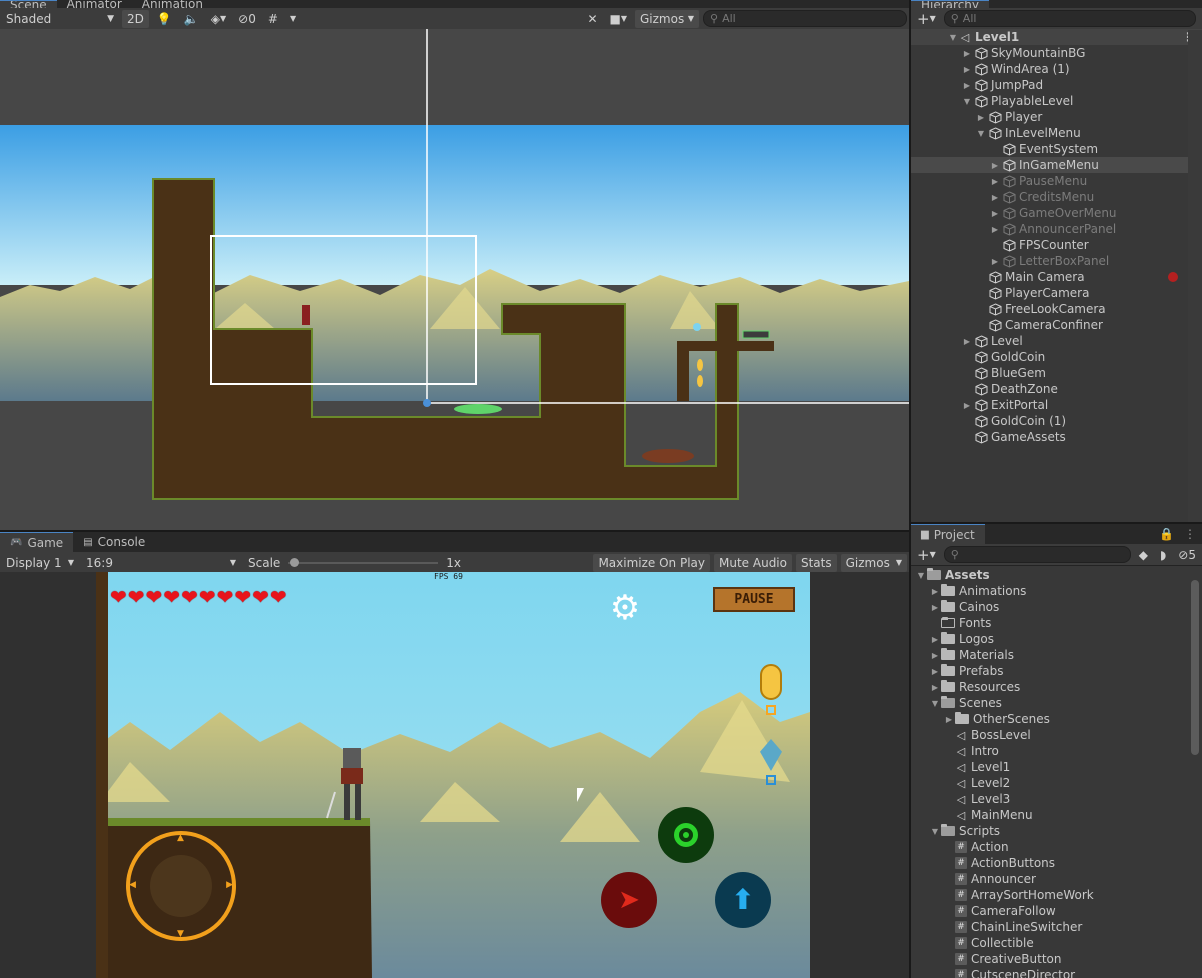  Describe the element at coordinates (1056, 117) in the screenshot. I see `hierarchy-item: ▶ Player` at that location.